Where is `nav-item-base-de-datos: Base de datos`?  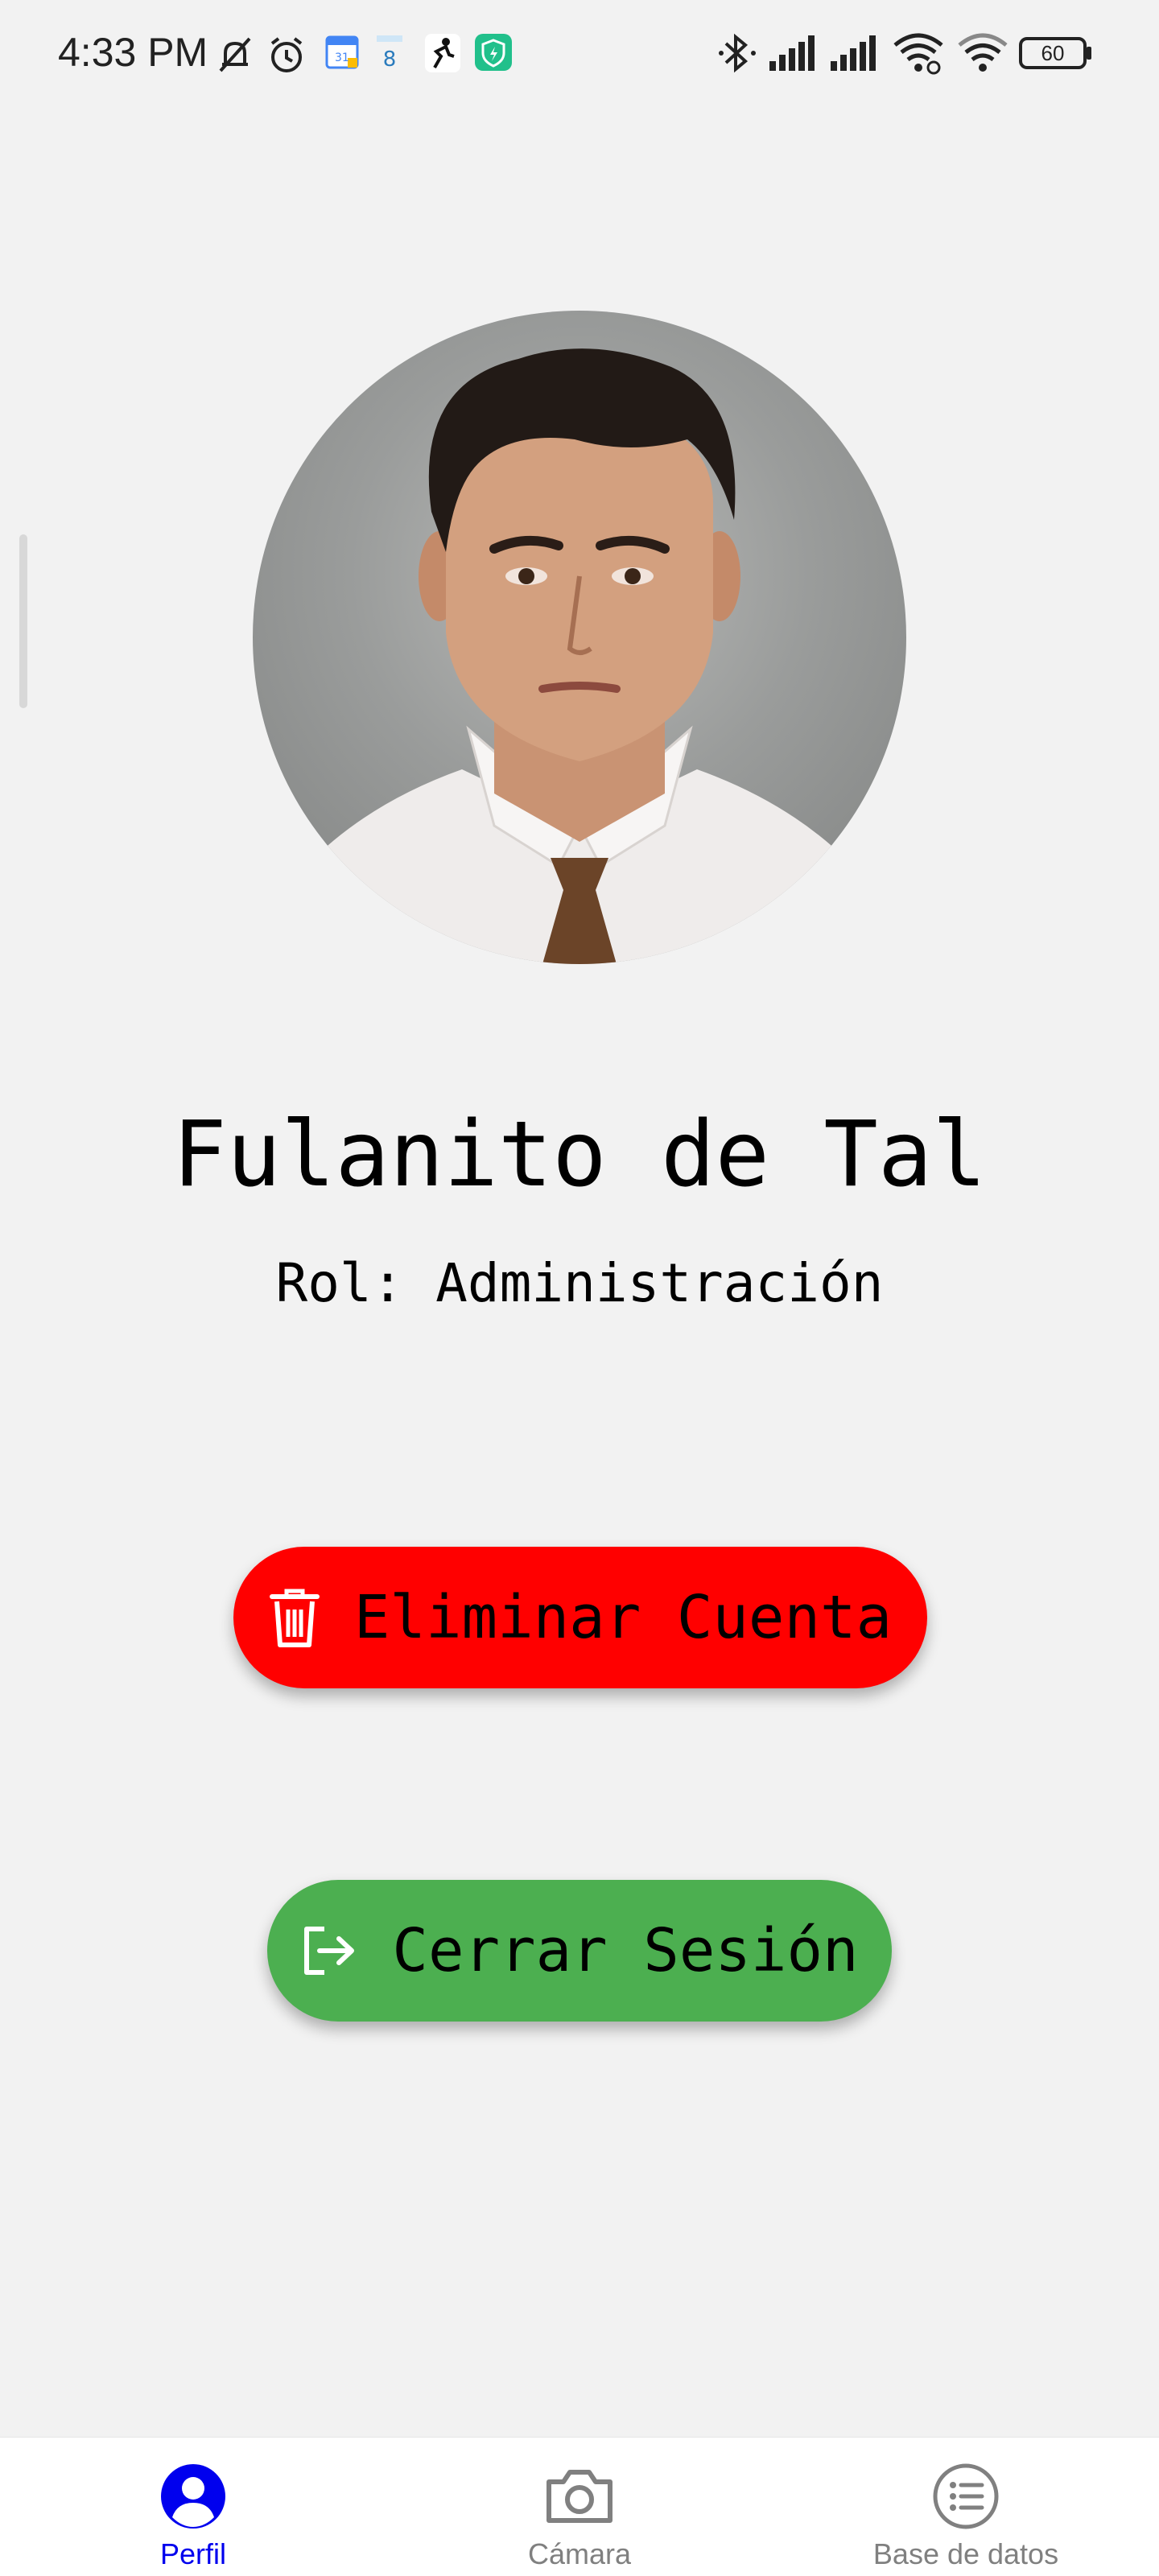 nav-item-base-de-datos: Base de datos is located at coordinates (966, 2507).